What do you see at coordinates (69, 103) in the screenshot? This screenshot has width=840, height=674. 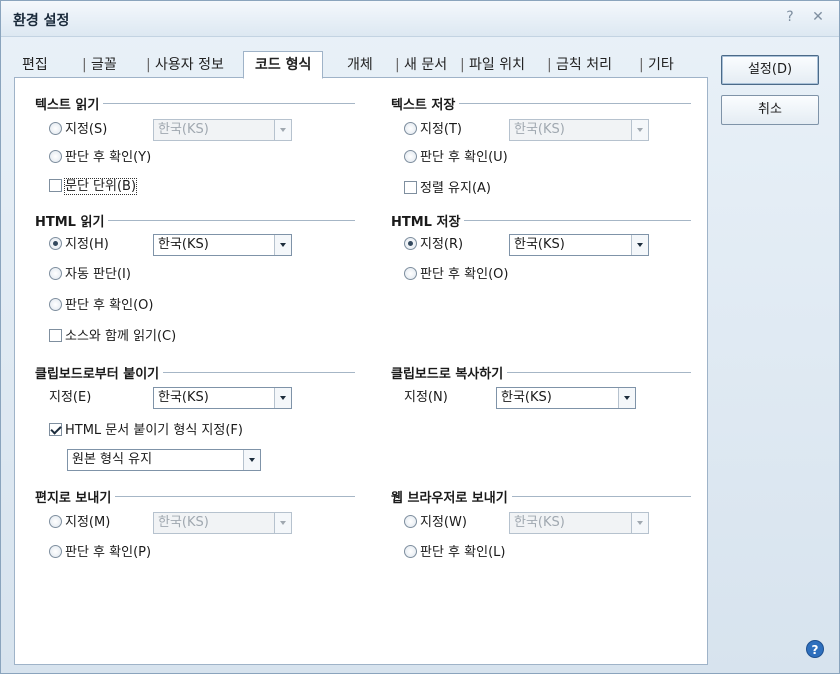 I see `group-title-text-read: 텍스트 읽기` at bounding box center [69, 103].